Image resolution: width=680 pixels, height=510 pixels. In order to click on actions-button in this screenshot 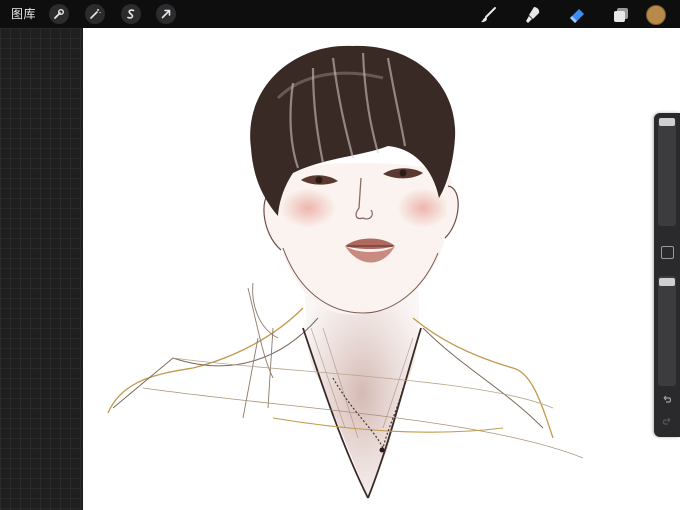, I will do `click(59, 14)`.